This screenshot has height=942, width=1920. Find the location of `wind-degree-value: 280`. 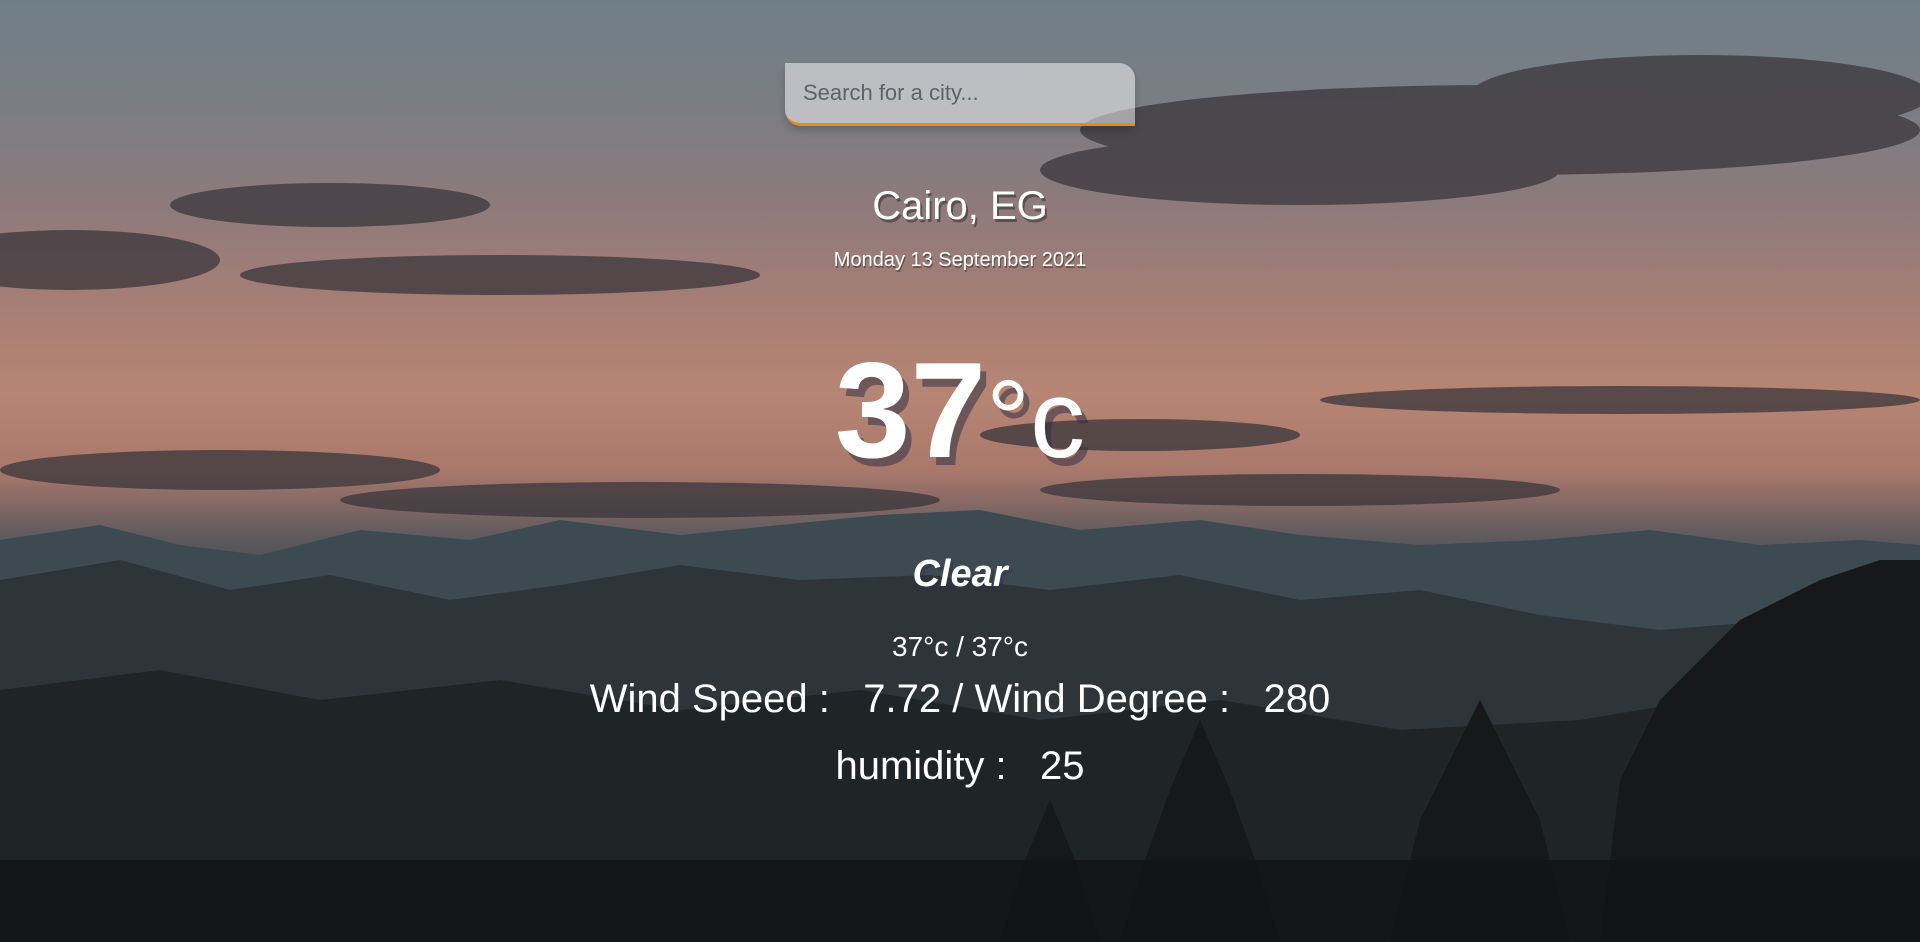

wind-degree-value: 280 is located at coordinates (1297, 699).